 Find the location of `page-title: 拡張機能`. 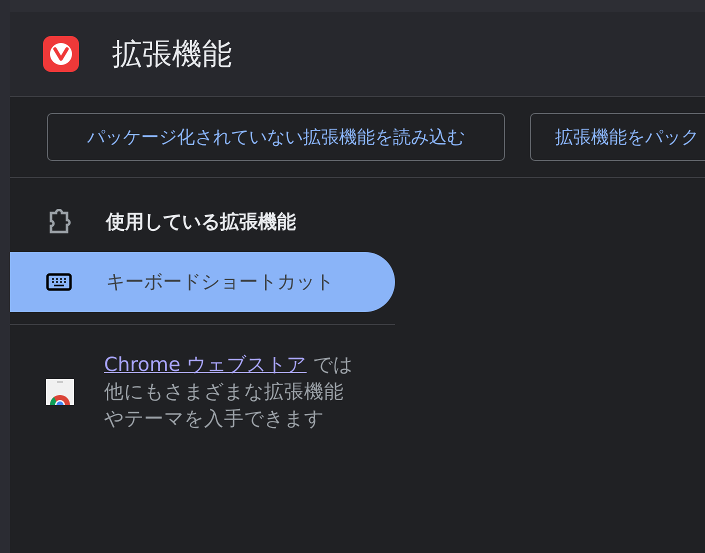

page-title: 拡張機能 is located at coordinates (172, 55).